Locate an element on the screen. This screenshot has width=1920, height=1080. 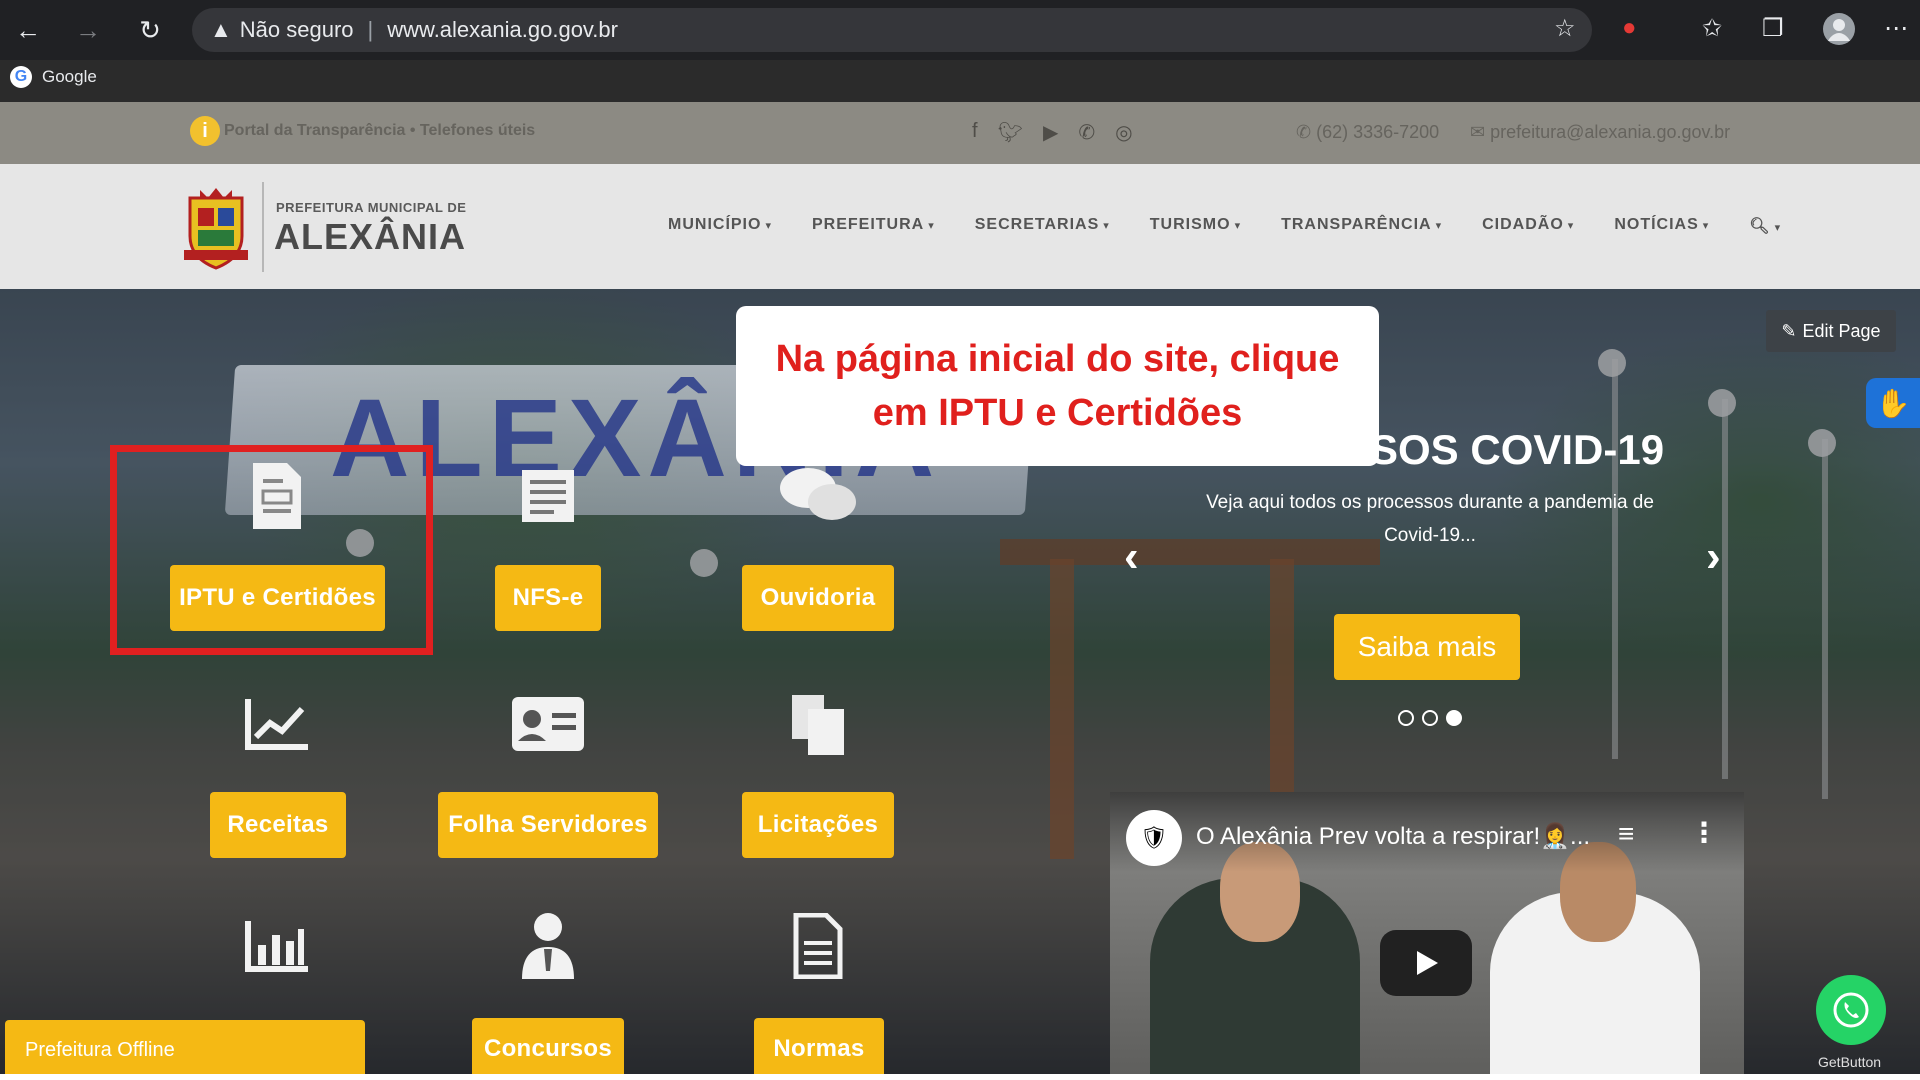
nav-label: CIDADÃO is located at coordinates (1523, 224).